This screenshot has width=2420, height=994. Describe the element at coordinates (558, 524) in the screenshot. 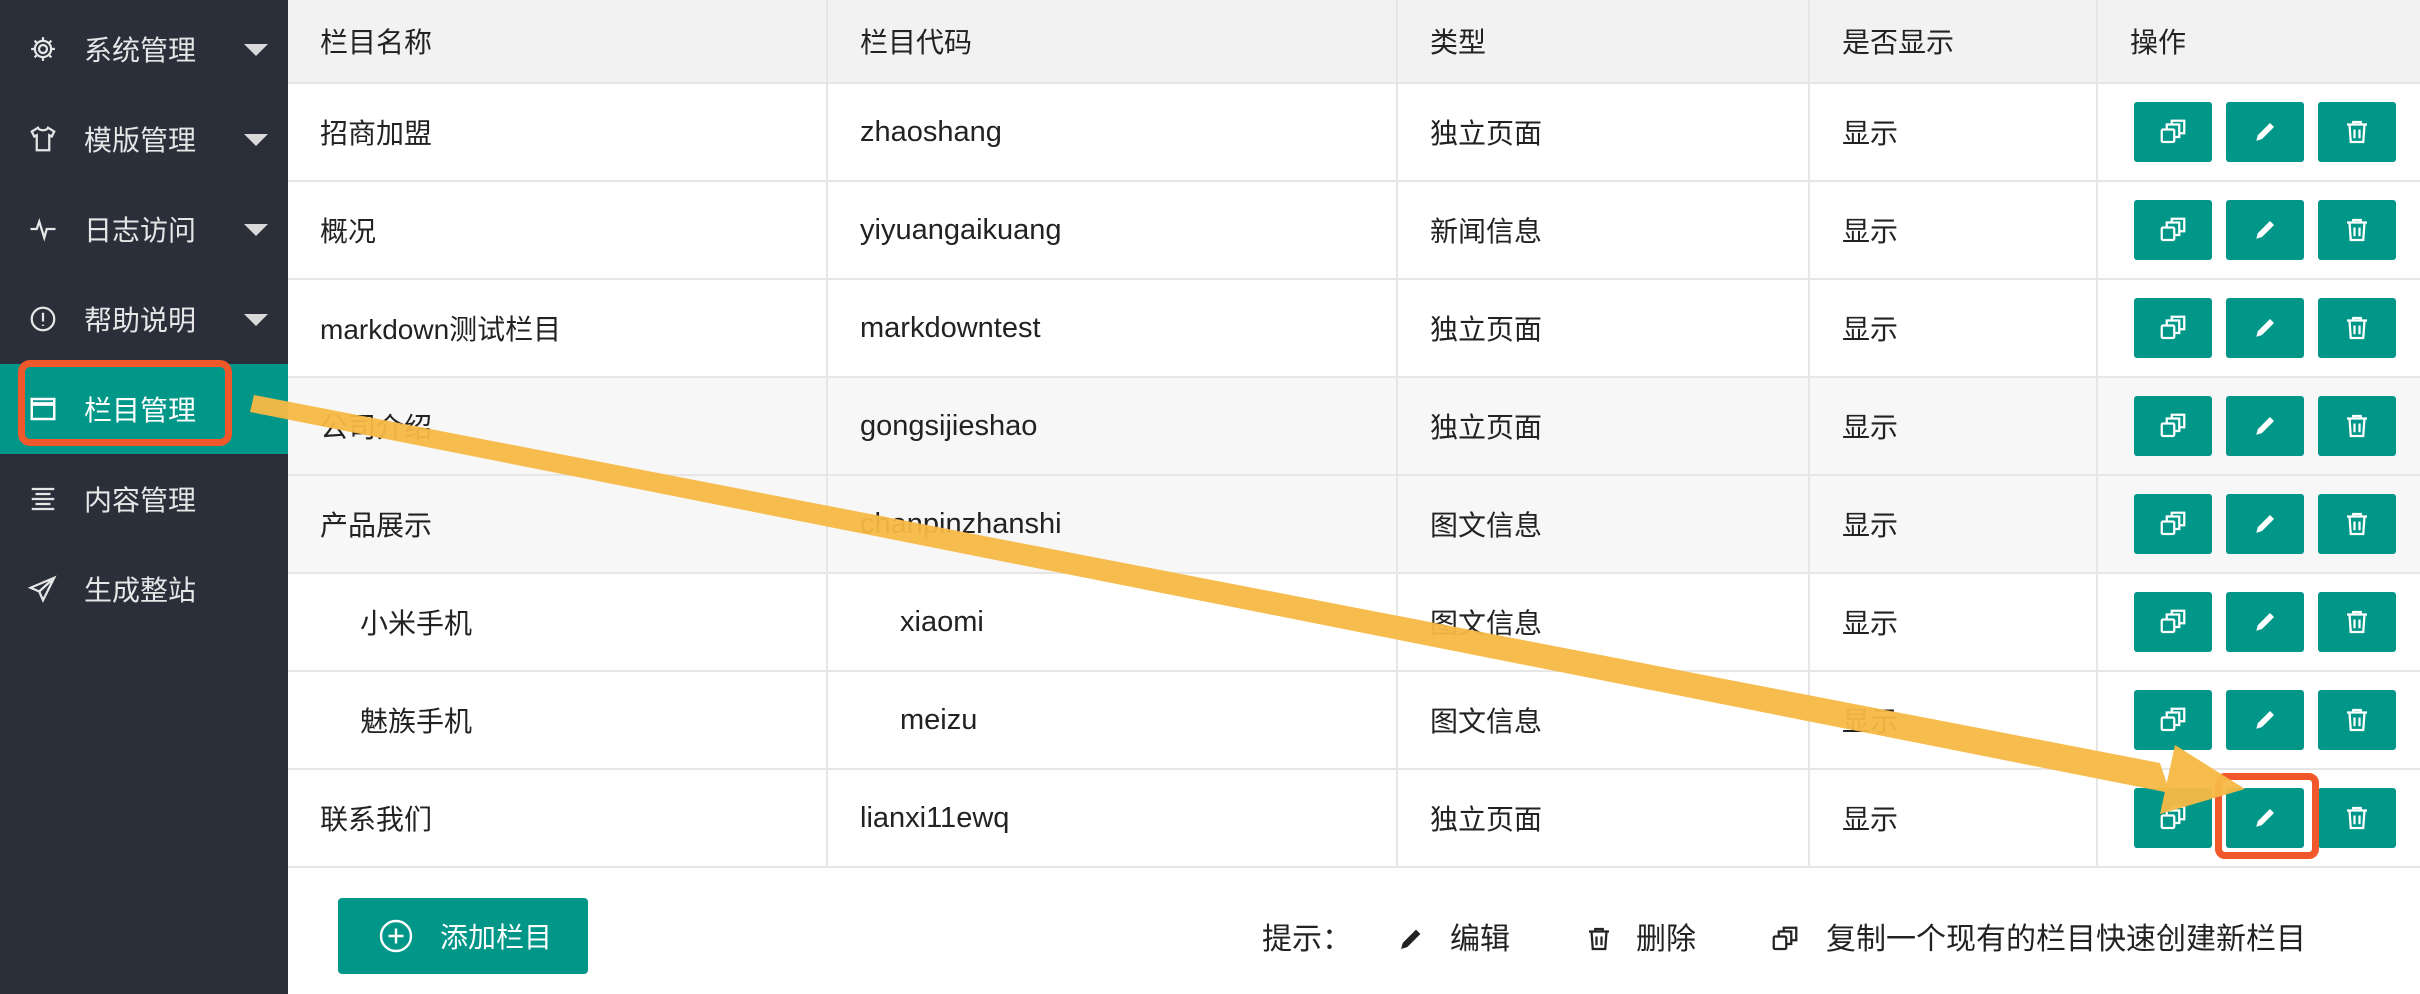

I see `cell-name: 产品展示` at that location.